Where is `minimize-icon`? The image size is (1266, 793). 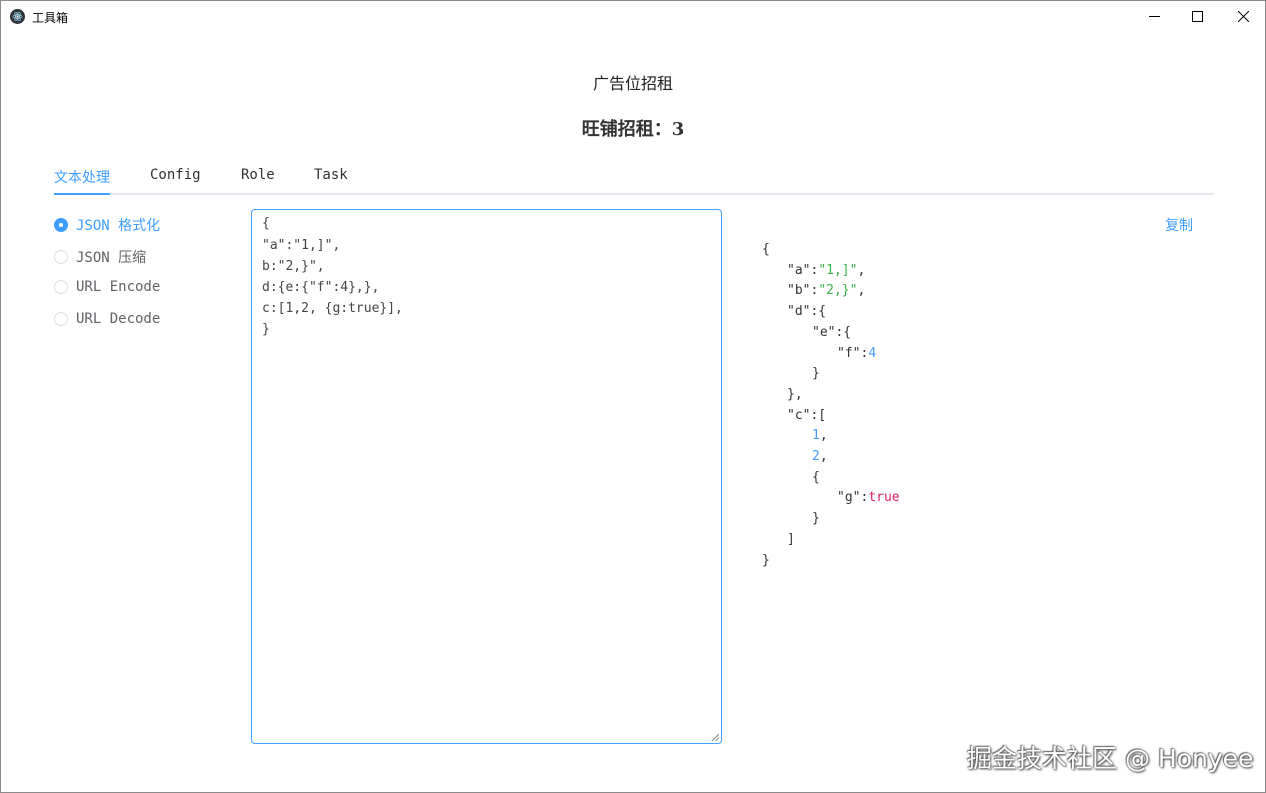
minimize-icon is located at coordinates (1154, 16).